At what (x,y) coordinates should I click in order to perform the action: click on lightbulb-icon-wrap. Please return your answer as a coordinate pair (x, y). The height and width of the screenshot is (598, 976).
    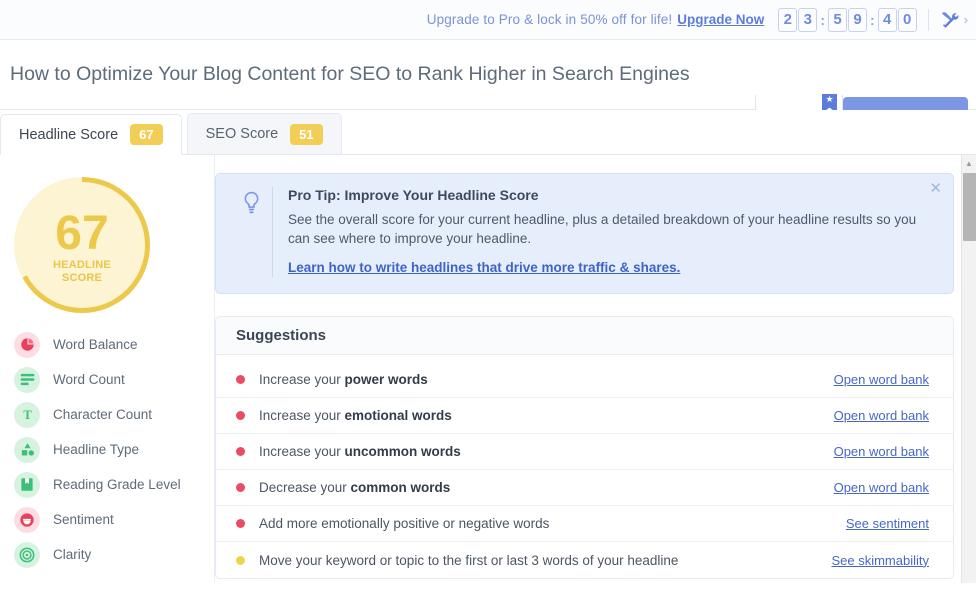
    Looking at the image, I should click on (251, 232).